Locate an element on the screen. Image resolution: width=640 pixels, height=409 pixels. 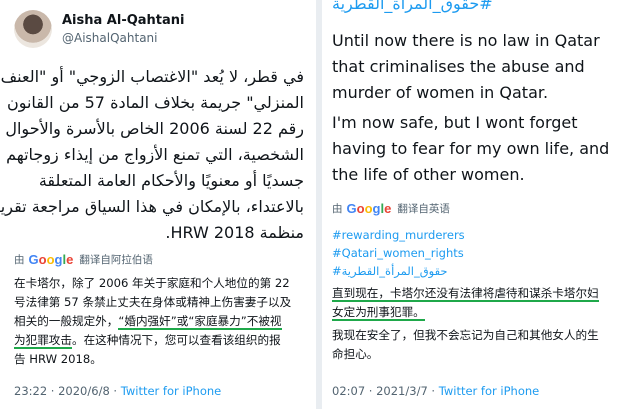
author-name: Aisha Al-Qahtani is located at coordinates (123, 20).